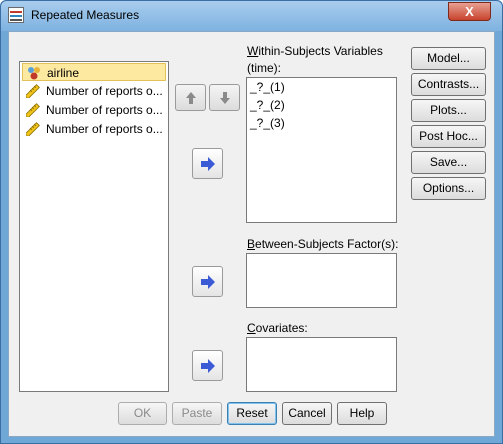  What do you see at coordinates (34, 73) in the screenshot?
I see `nominal-variable-icon` at bounding box center [34, 73].